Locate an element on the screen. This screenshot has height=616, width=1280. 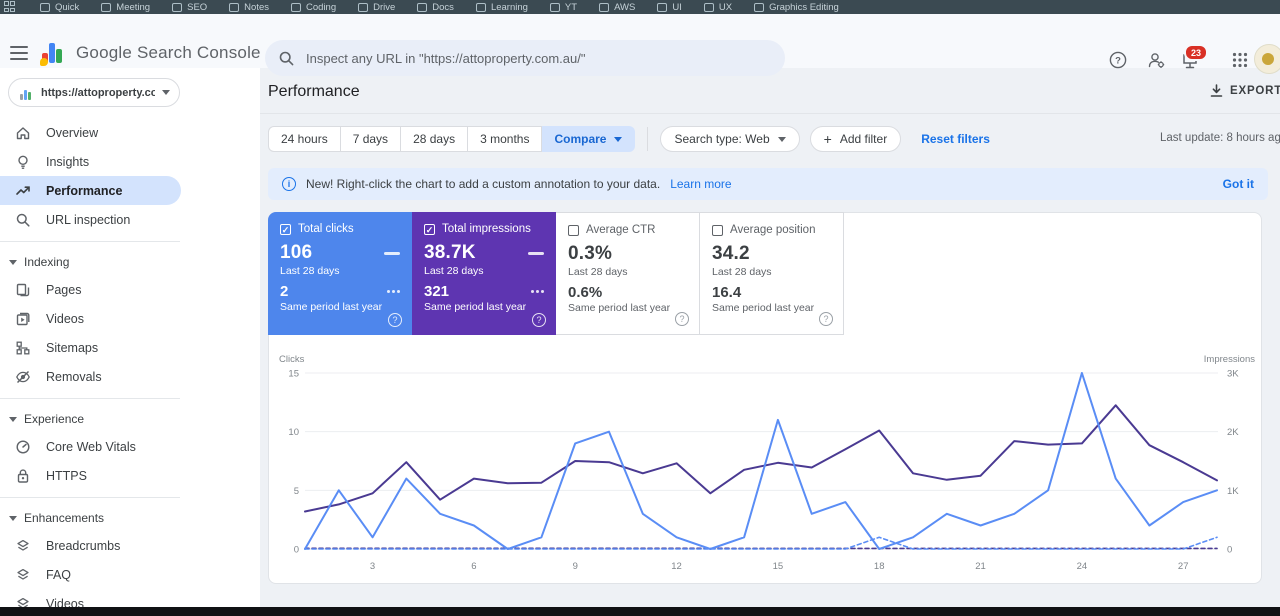
learn-more-link: Learn more is located at coordinates (700, 184).